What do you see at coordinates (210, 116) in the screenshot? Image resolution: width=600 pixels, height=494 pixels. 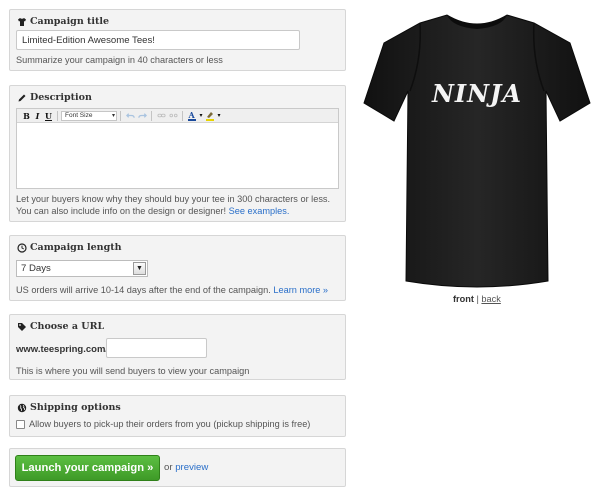 I see `highlight-color-icon` at bounding box center [210, 116].